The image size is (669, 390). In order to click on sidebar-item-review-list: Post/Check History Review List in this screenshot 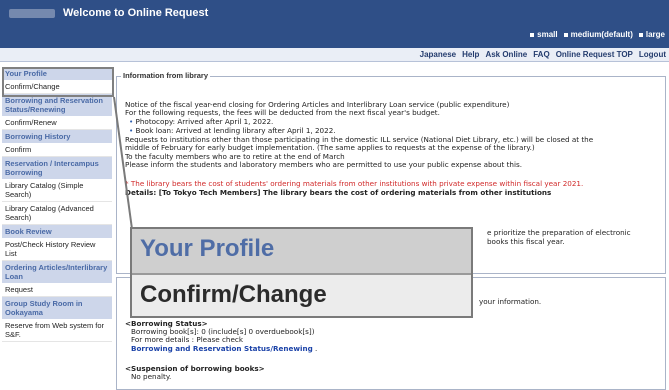, I will do `click(57, 249)`.